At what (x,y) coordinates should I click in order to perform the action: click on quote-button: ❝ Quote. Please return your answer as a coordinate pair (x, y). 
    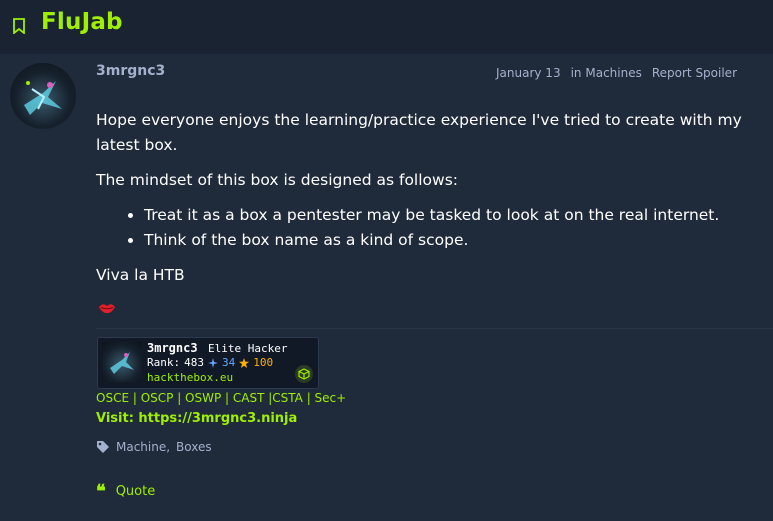
    Looking at the image, I should click on (126, 491).